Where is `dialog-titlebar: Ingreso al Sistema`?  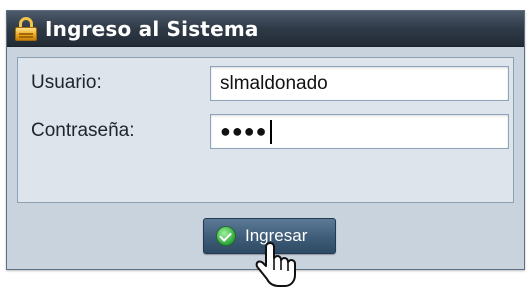
dialog-titlebar: Ingreso al Sistema is located at coordinates (265, 29).